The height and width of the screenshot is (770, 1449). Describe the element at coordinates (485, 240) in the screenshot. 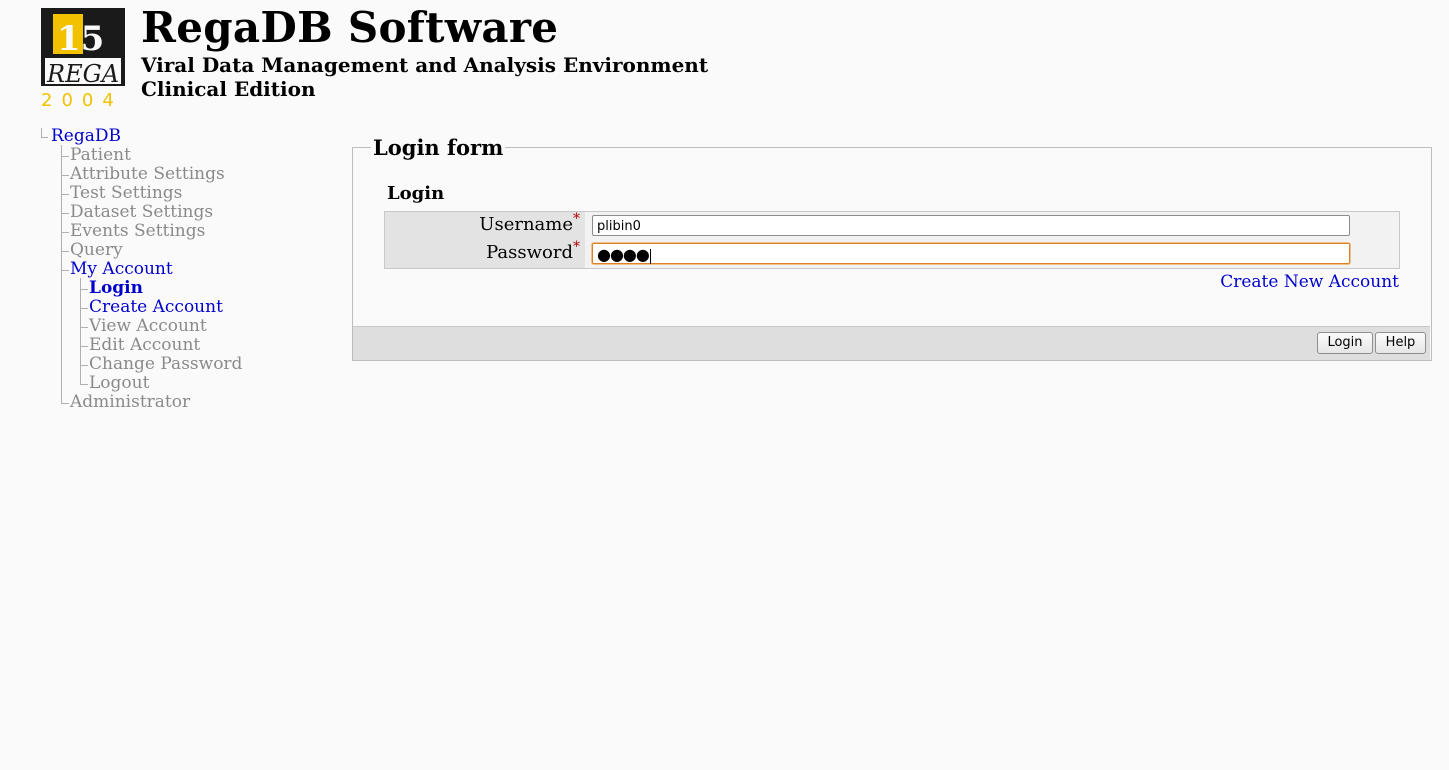

I see `login-label-column: Username* Password*` at that location.